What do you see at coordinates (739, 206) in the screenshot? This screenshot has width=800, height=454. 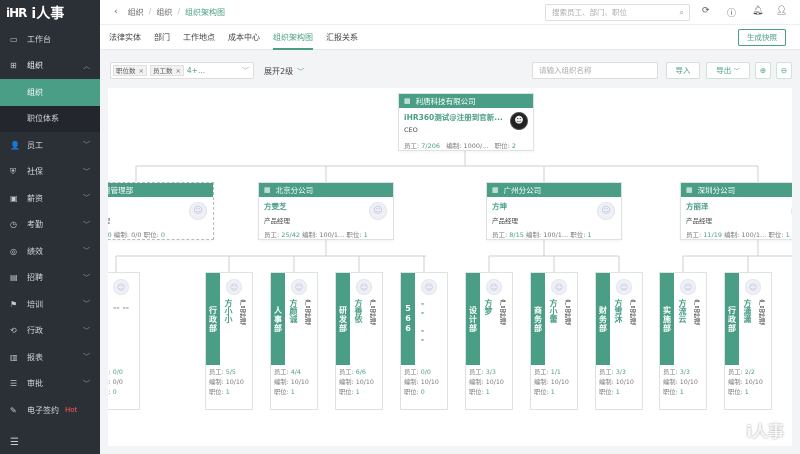 I see `manager-name: 方丽泽` at bounding box center [739, 206].